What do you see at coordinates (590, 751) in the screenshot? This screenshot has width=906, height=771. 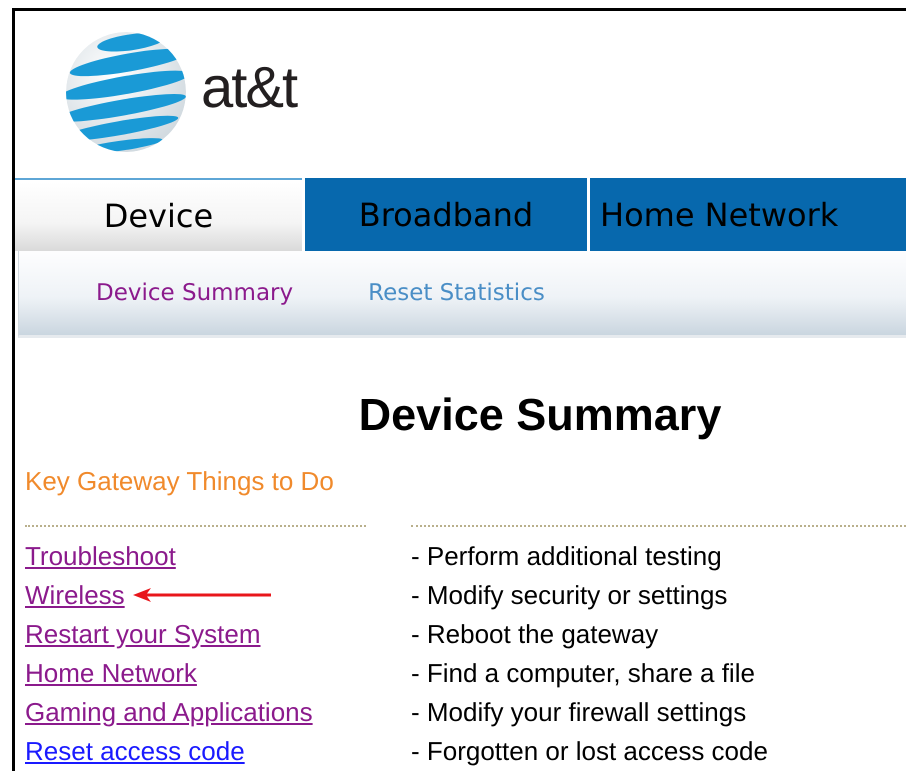 I see `task-description: - Forgotten or lost access code` at bounding box center [590, 751].